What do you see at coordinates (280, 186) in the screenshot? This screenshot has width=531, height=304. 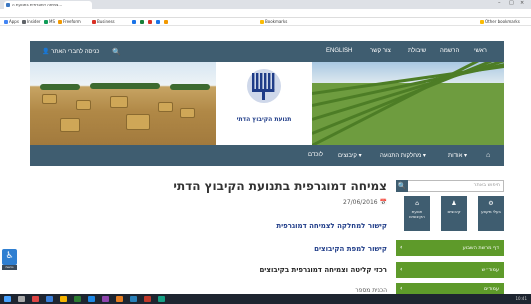 I see `page-title: צמיחה דמוגרפית בתנועת הקיבוץ הדתי` at bounding box center [280, 186].